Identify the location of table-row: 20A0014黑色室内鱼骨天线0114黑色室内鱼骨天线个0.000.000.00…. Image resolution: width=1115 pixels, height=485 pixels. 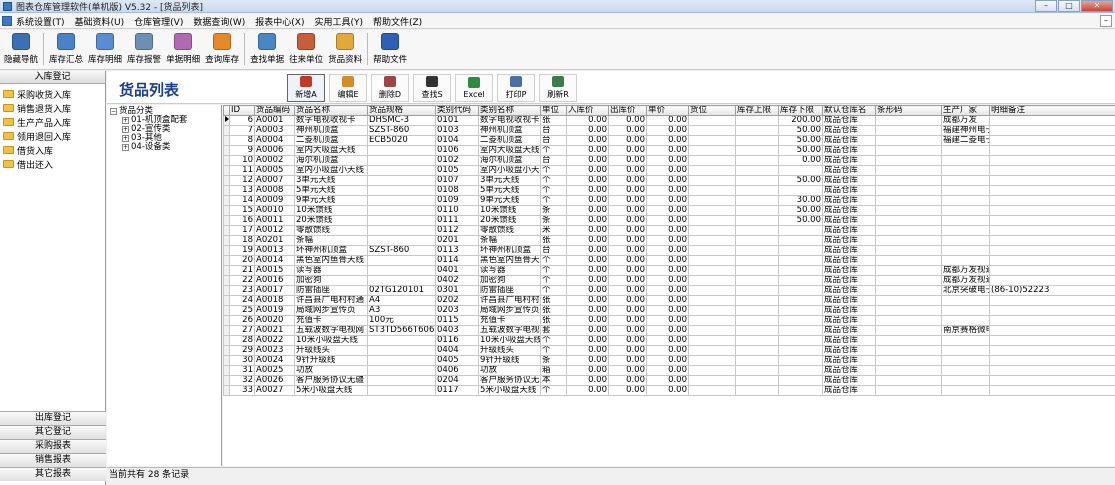
(669, 260).